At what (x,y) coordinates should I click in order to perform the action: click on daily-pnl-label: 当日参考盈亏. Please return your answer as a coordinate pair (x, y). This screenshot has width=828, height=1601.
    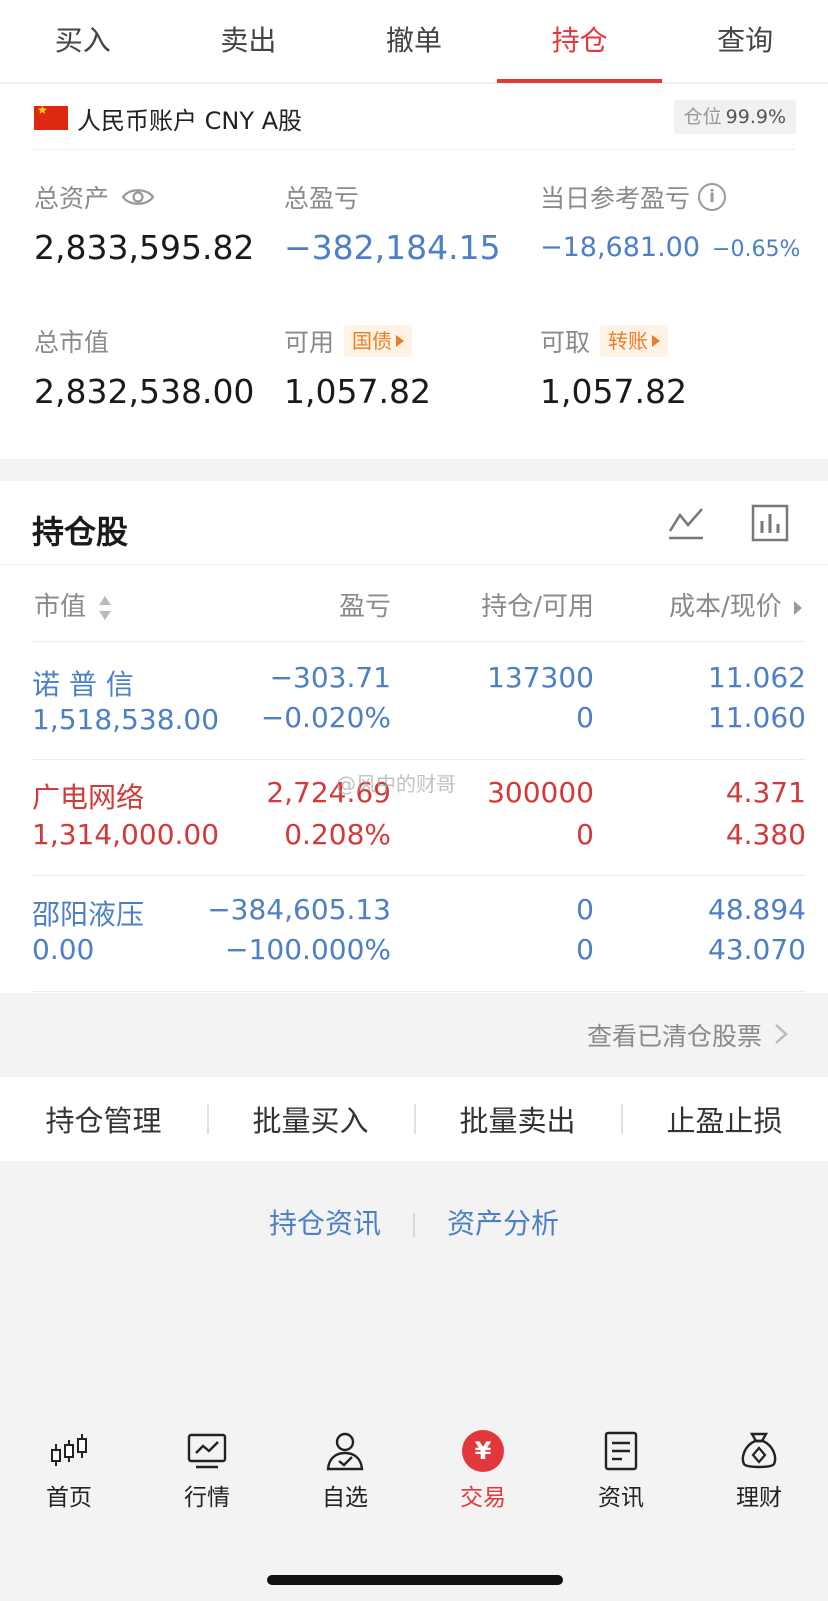
    Looking at the image, I should click on (615, 198).